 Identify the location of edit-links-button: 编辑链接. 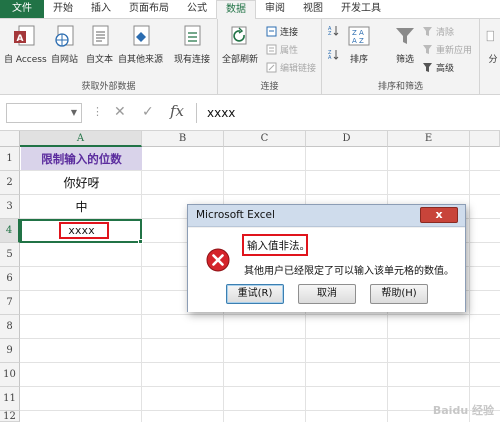
(291, 67).